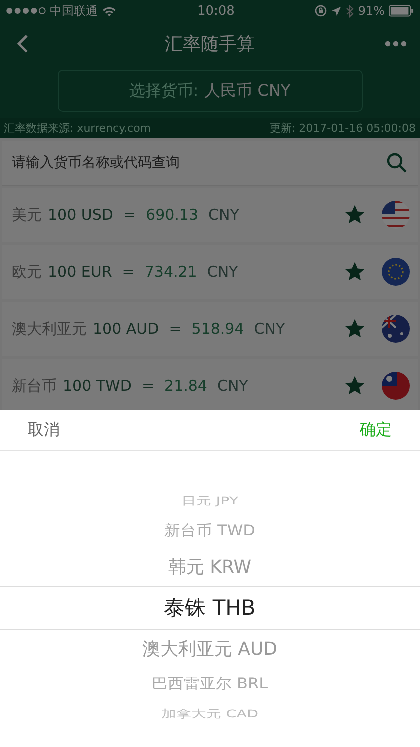  I want to click on currency-amount: 100 TWD, so click(97, 386).